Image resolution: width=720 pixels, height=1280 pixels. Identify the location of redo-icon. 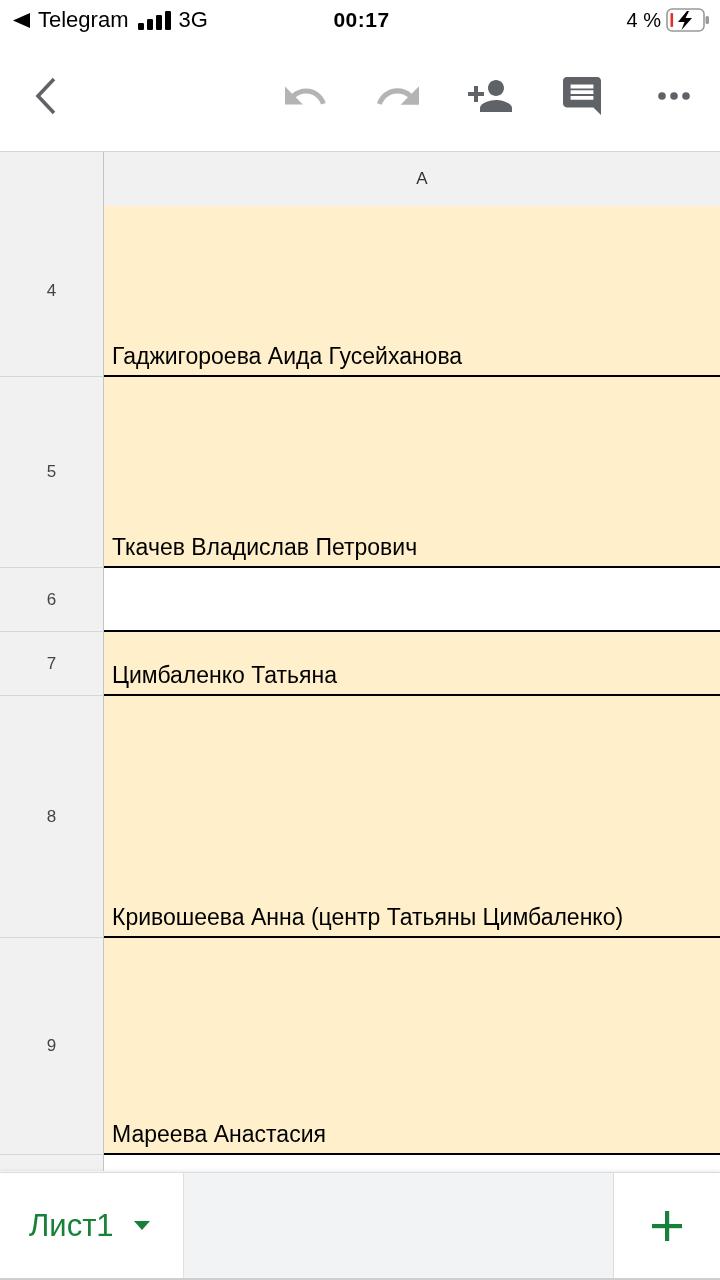
(398, 95).